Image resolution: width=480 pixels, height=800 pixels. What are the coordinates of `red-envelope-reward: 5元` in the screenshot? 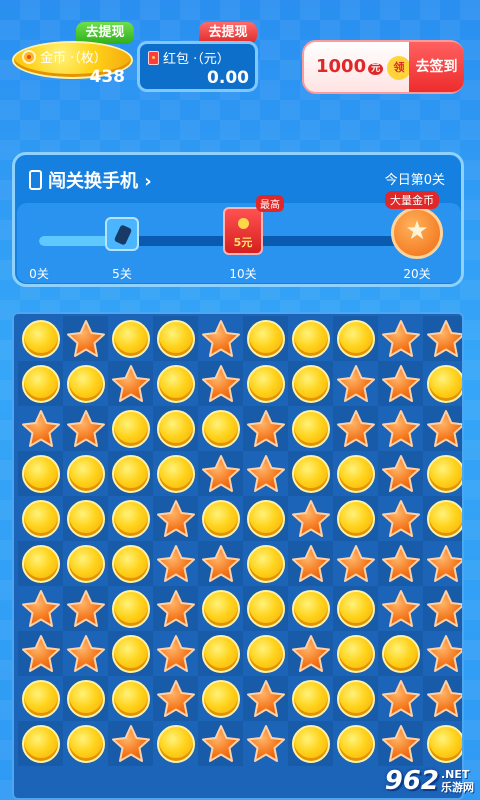 It's located at (243, 231).